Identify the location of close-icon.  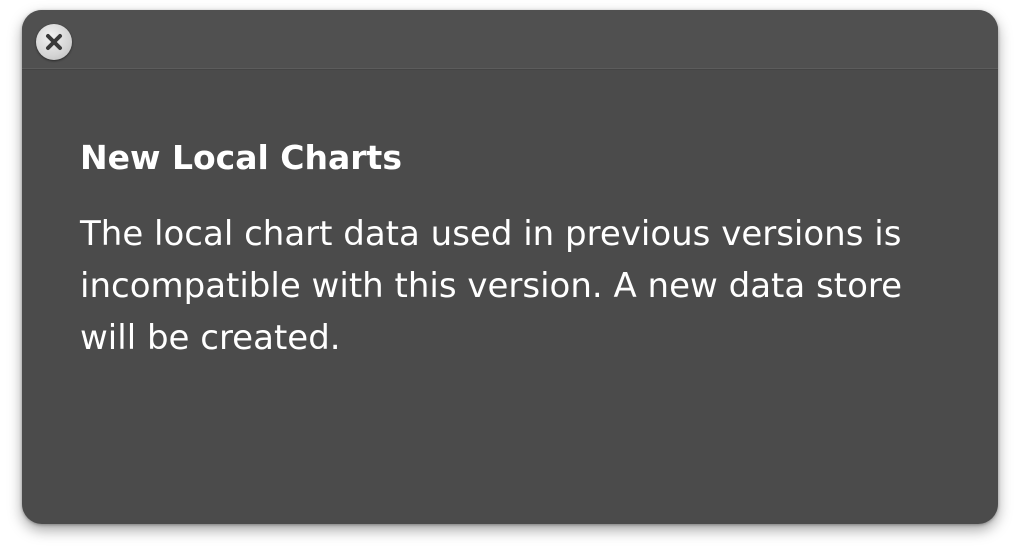
(54, 42).